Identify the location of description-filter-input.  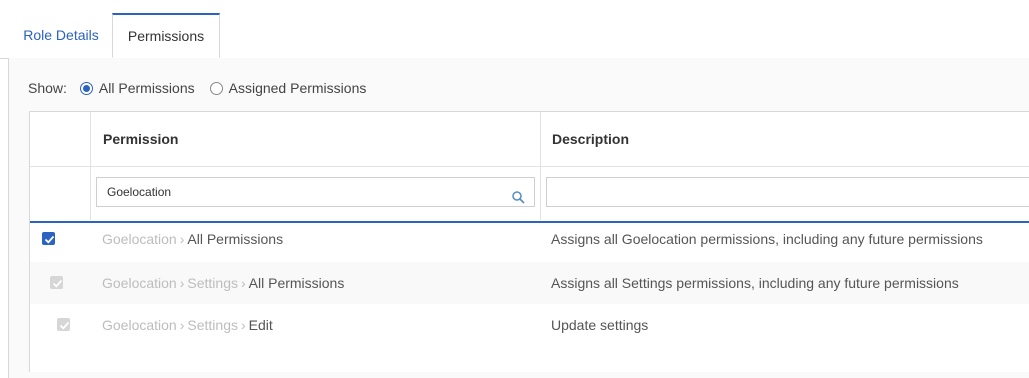
(787, 192).